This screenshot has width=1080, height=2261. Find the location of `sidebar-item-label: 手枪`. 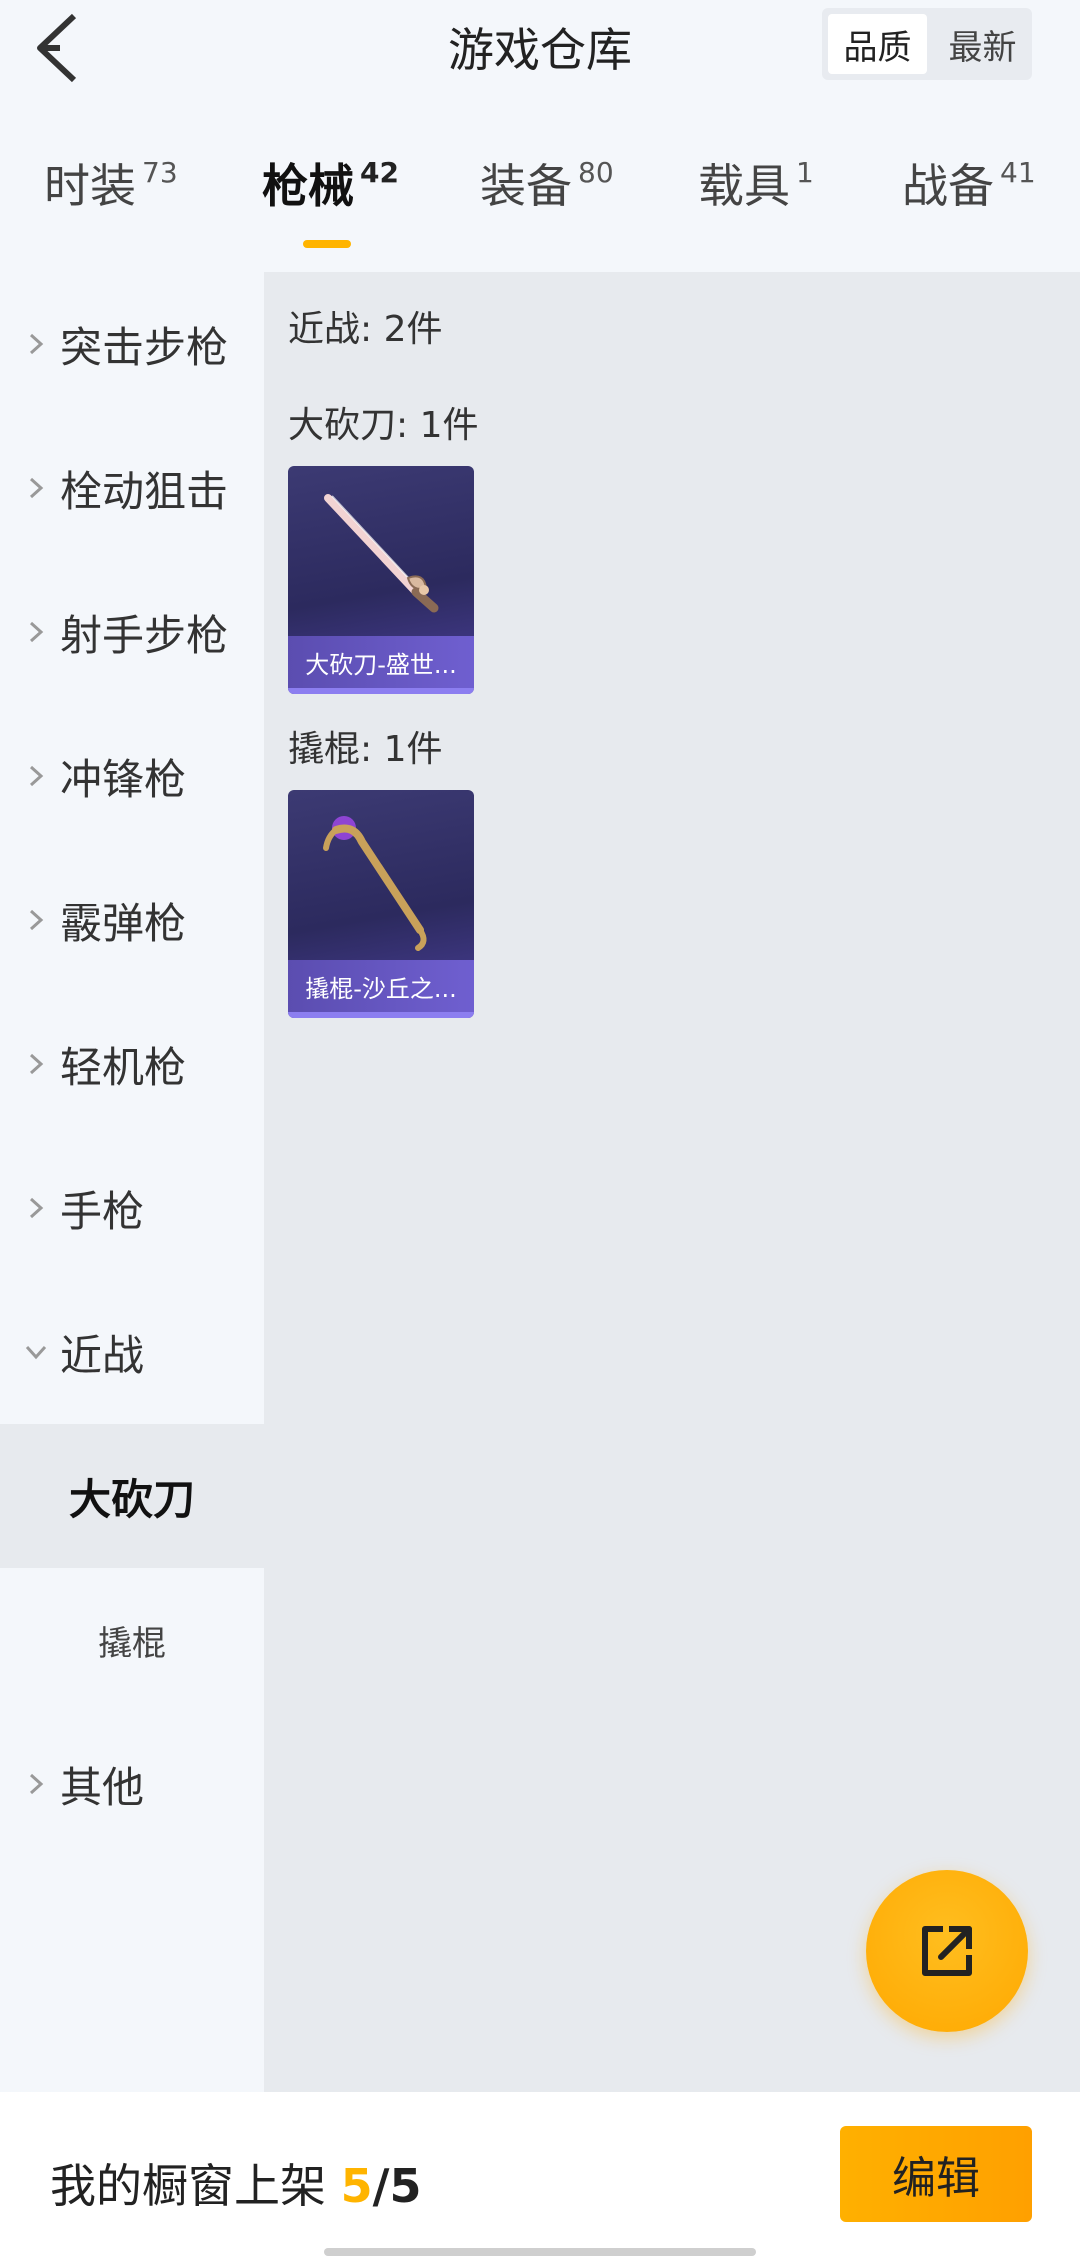

sidebar-item-label: 手枪 is located at coordinates (102, 1211).